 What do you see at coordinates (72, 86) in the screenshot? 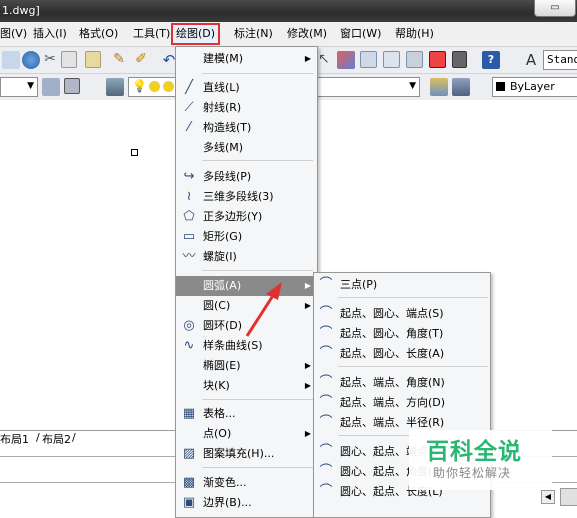
I see `lock-icon` at bounding box center [72, 86].